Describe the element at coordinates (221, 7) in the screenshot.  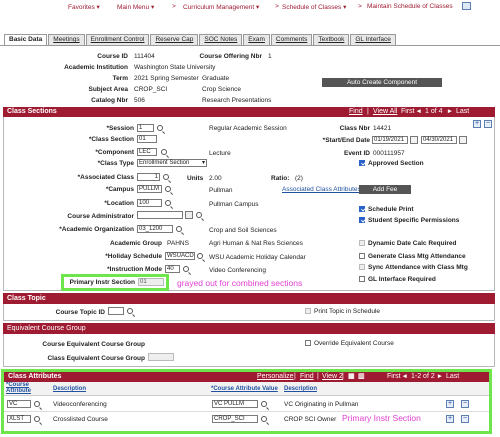
I see `nav-curriculum-management: Curriculum Management ▾` at that location.